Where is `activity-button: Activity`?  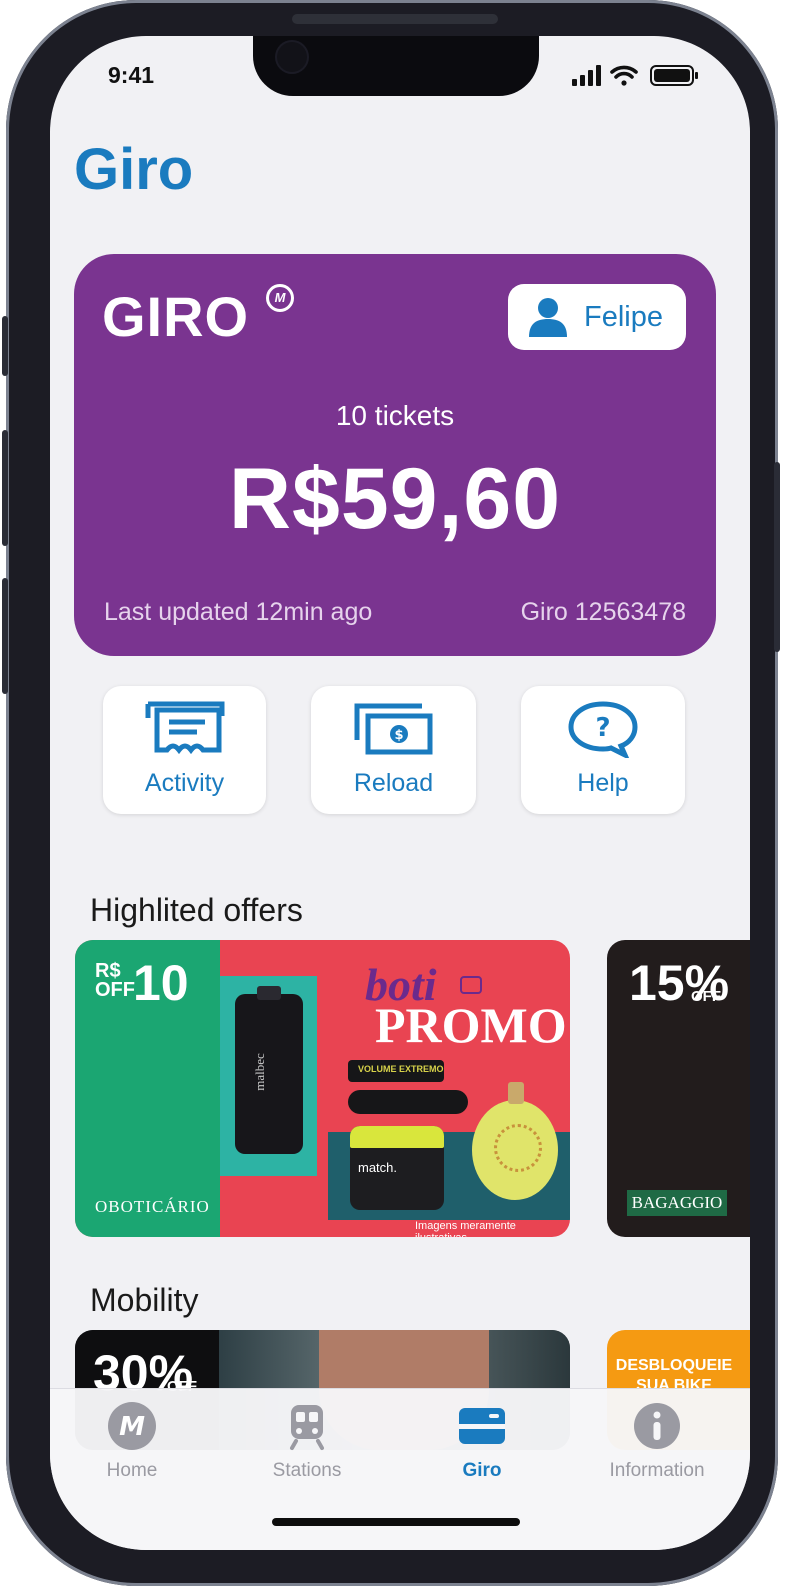
activity-button: Activity is located at coordinates (184, 750).